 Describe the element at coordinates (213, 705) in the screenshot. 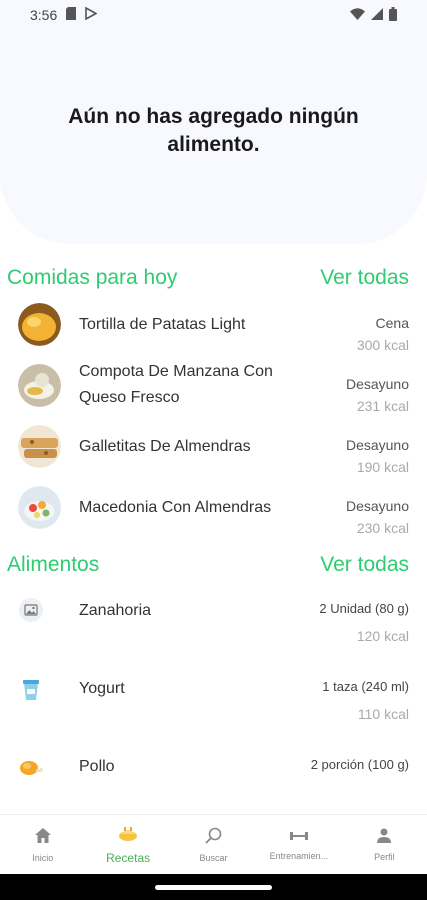

I see `food-row: Yogurt 1 taza (240 ml) 110 kcal` at that location.